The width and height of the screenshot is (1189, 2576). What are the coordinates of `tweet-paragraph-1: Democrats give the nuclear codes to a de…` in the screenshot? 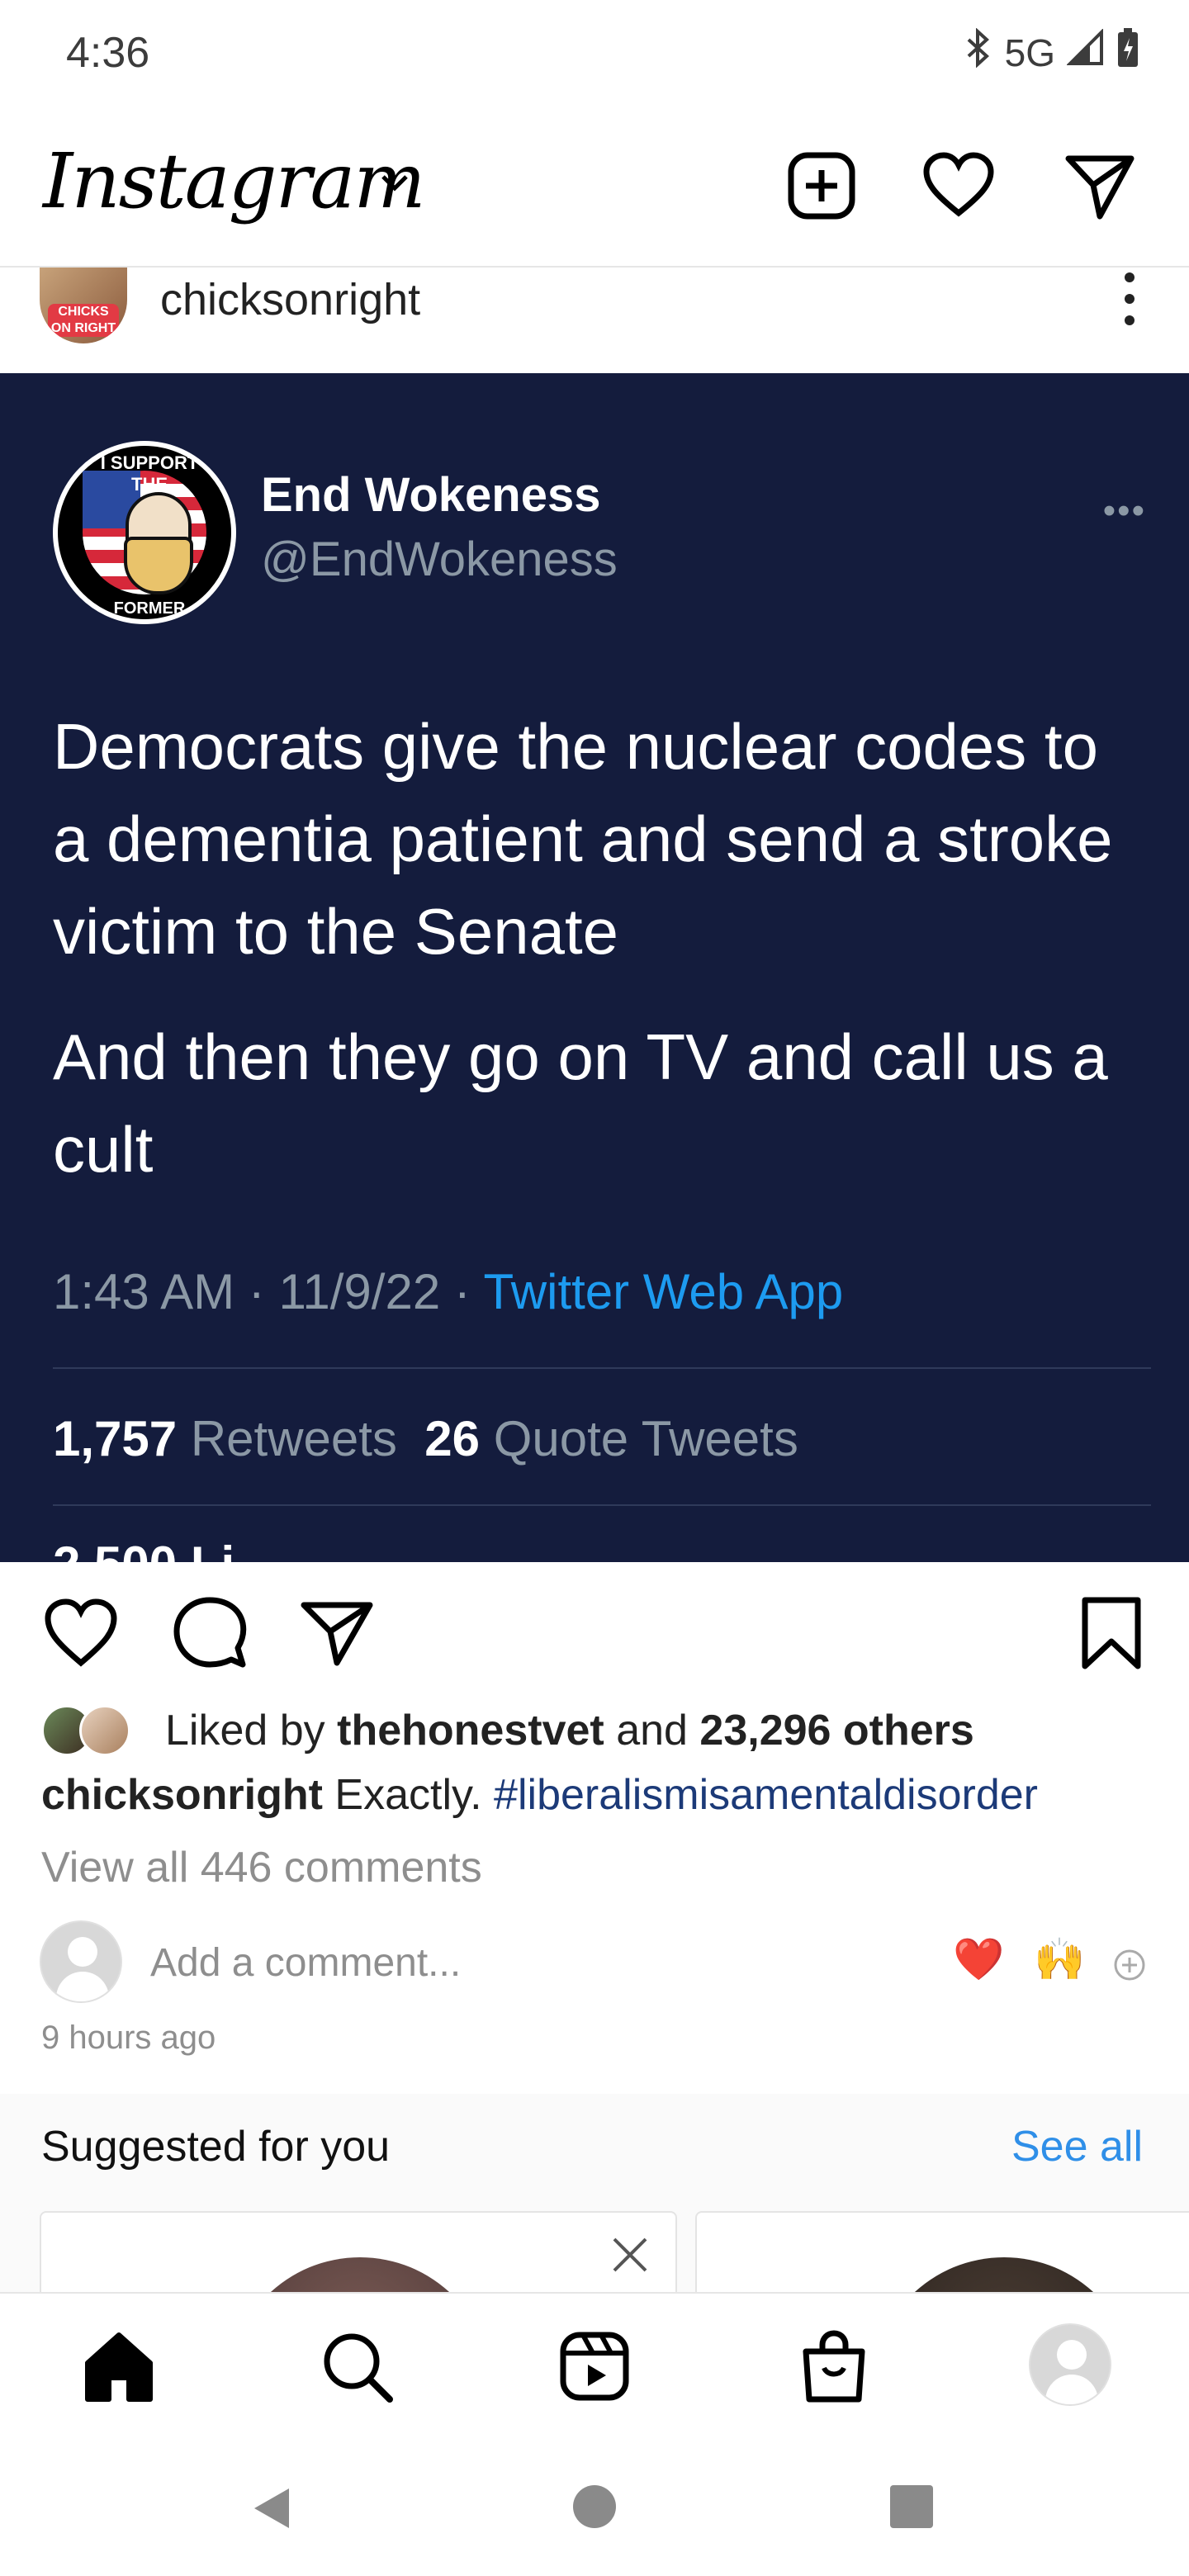 It's located at (583, 839).